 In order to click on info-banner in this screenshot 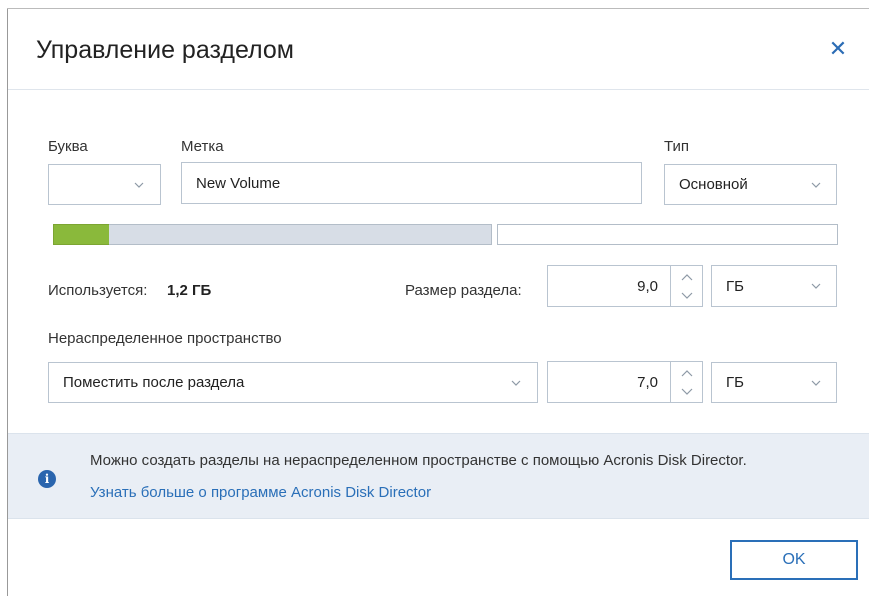, I will do `click(438, 476)`.